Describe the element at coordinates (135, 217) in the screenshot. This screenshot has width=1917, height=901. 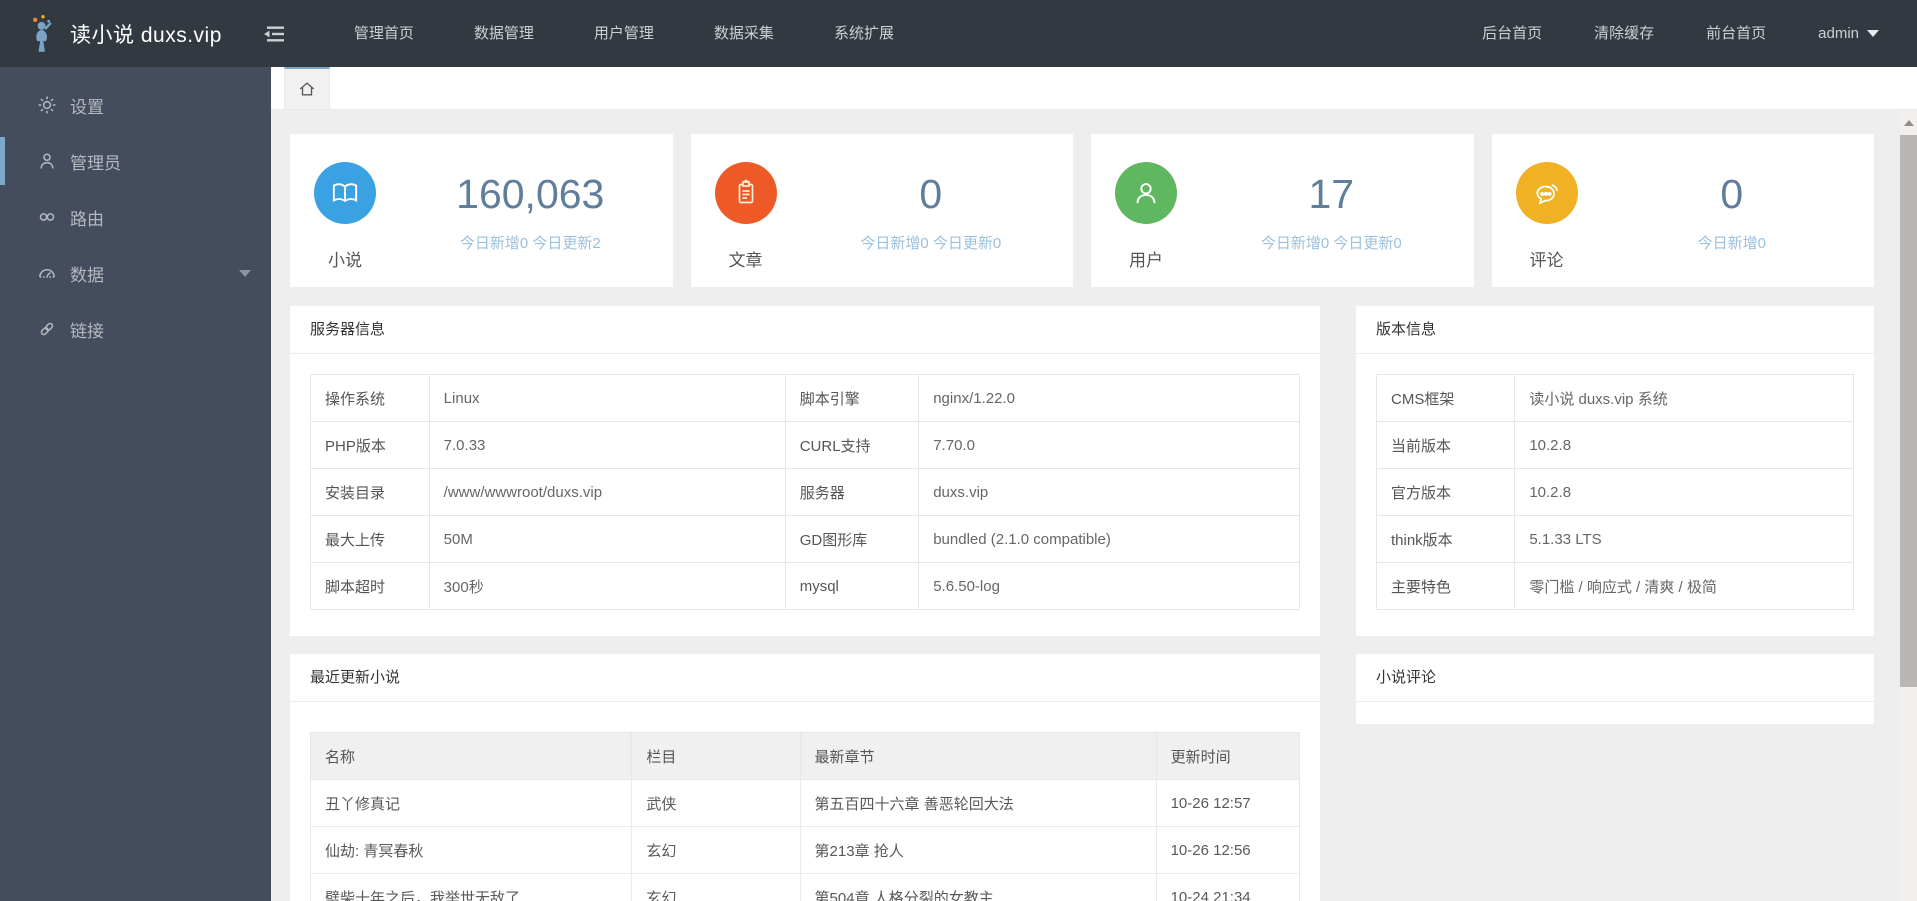
I see `sidebar-item-route: 路由` at that location.